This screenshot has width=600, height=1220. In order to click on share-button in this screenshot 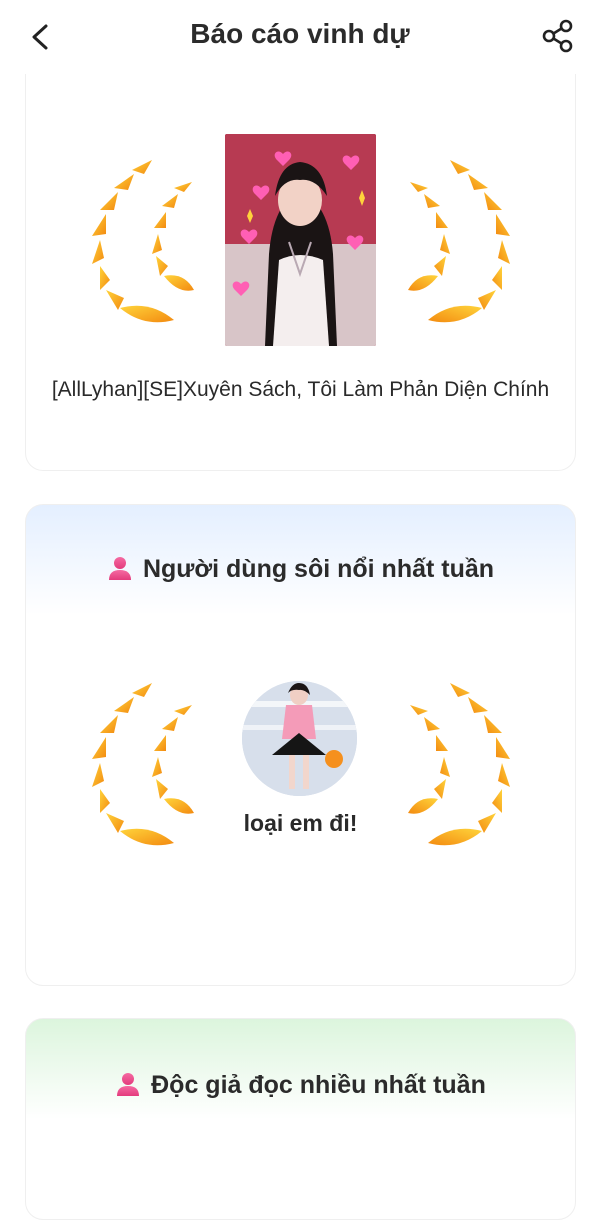, I will do `click(558, 36)`.